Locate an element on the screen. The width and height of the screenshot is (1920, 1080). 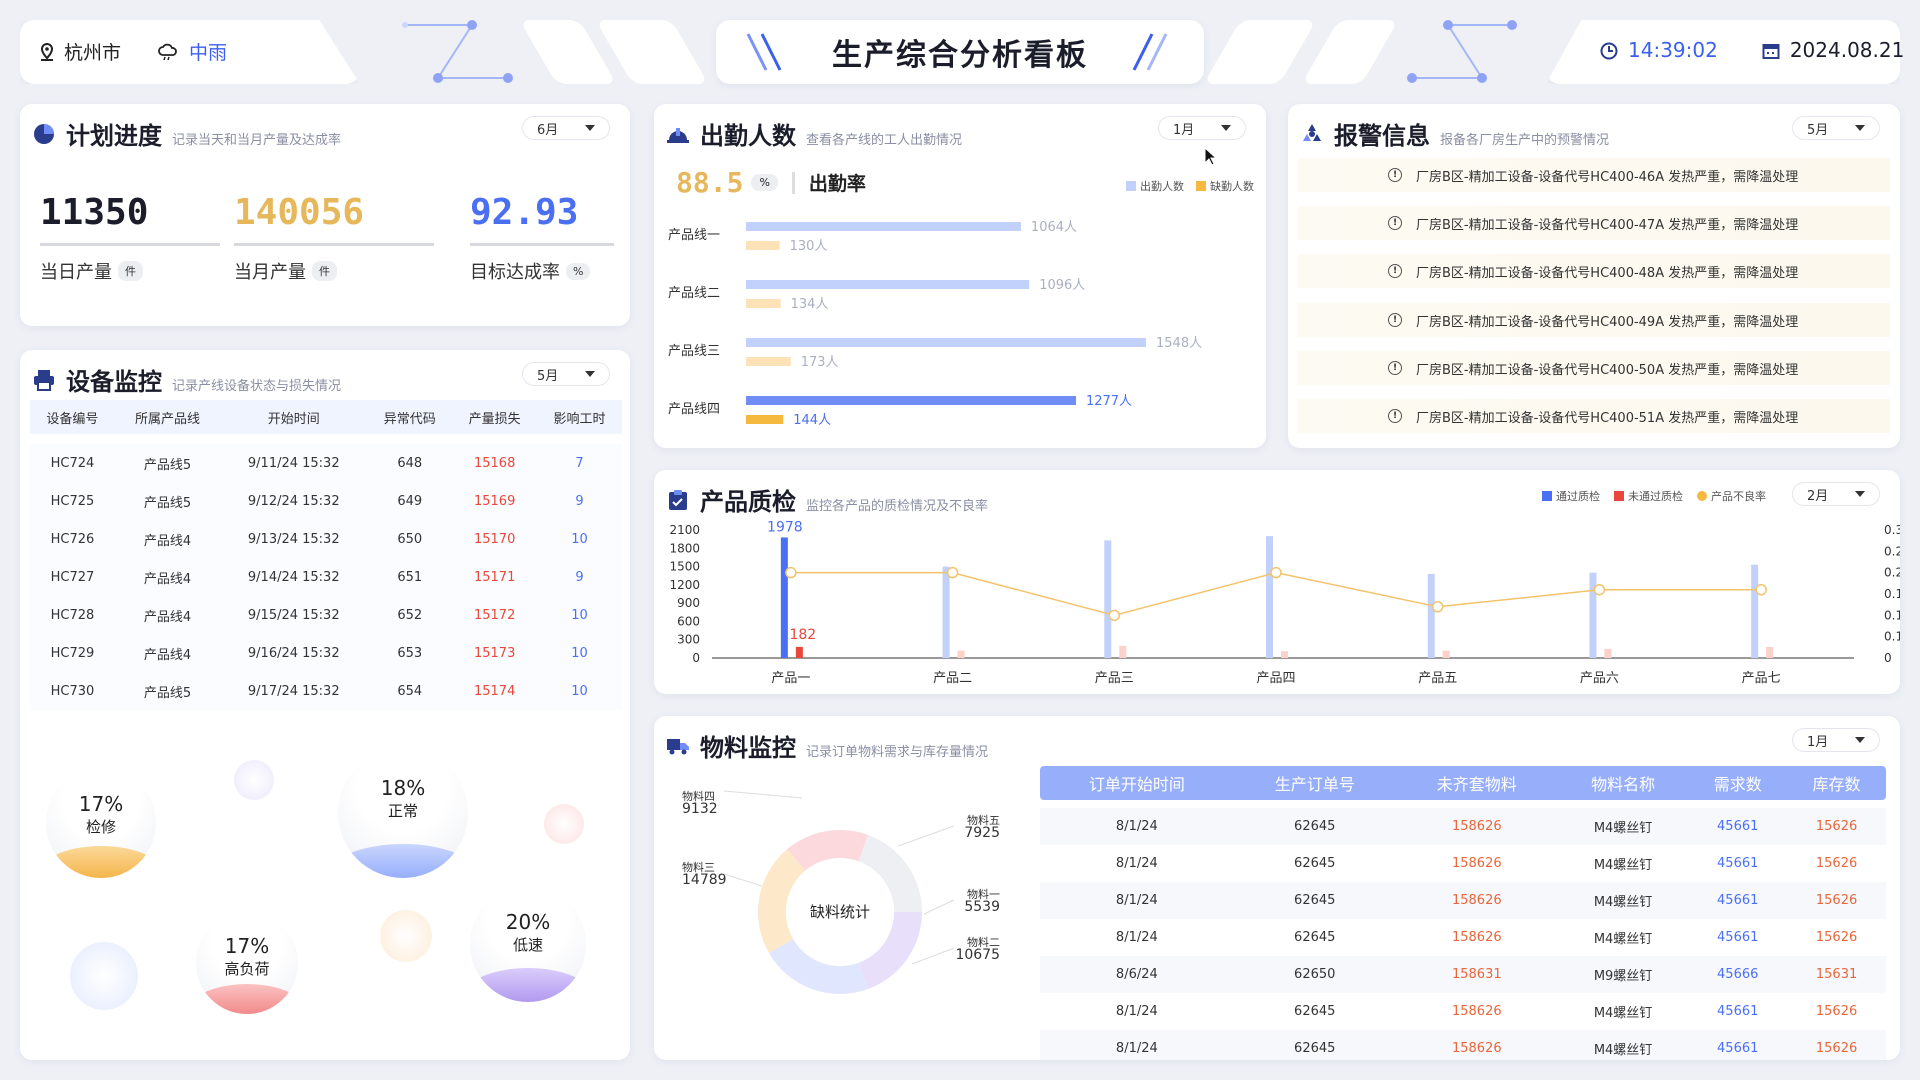
table-cell: 158626 is located at coordinates (1476, 1011).